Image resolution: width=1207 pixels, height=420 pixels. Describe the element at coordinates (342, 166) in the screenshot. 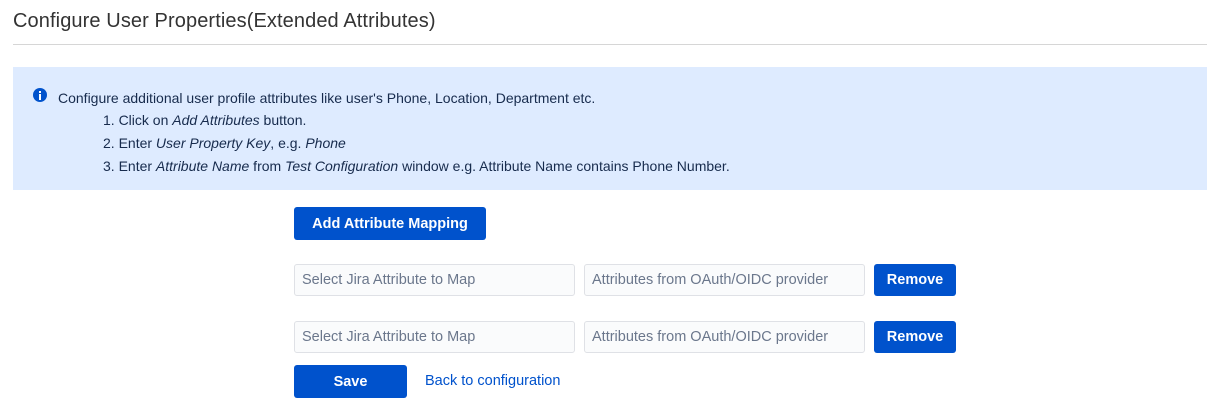

I see `step-3-emphasis-2: Test Configuration` at that location.